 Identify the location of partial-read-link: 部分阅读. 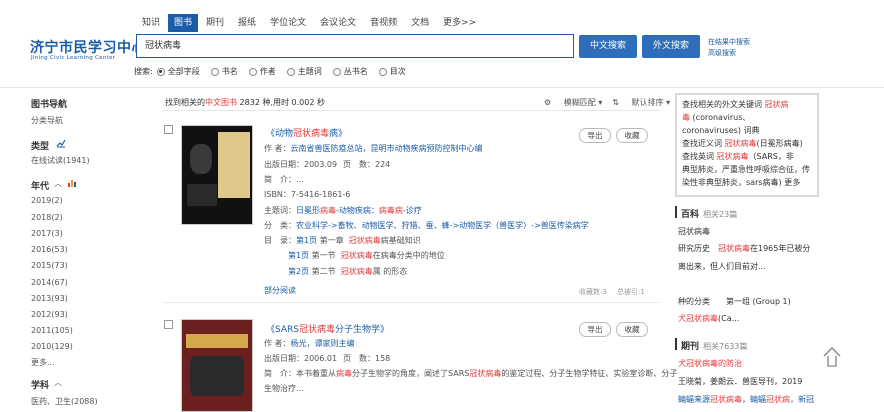
(280, 290).